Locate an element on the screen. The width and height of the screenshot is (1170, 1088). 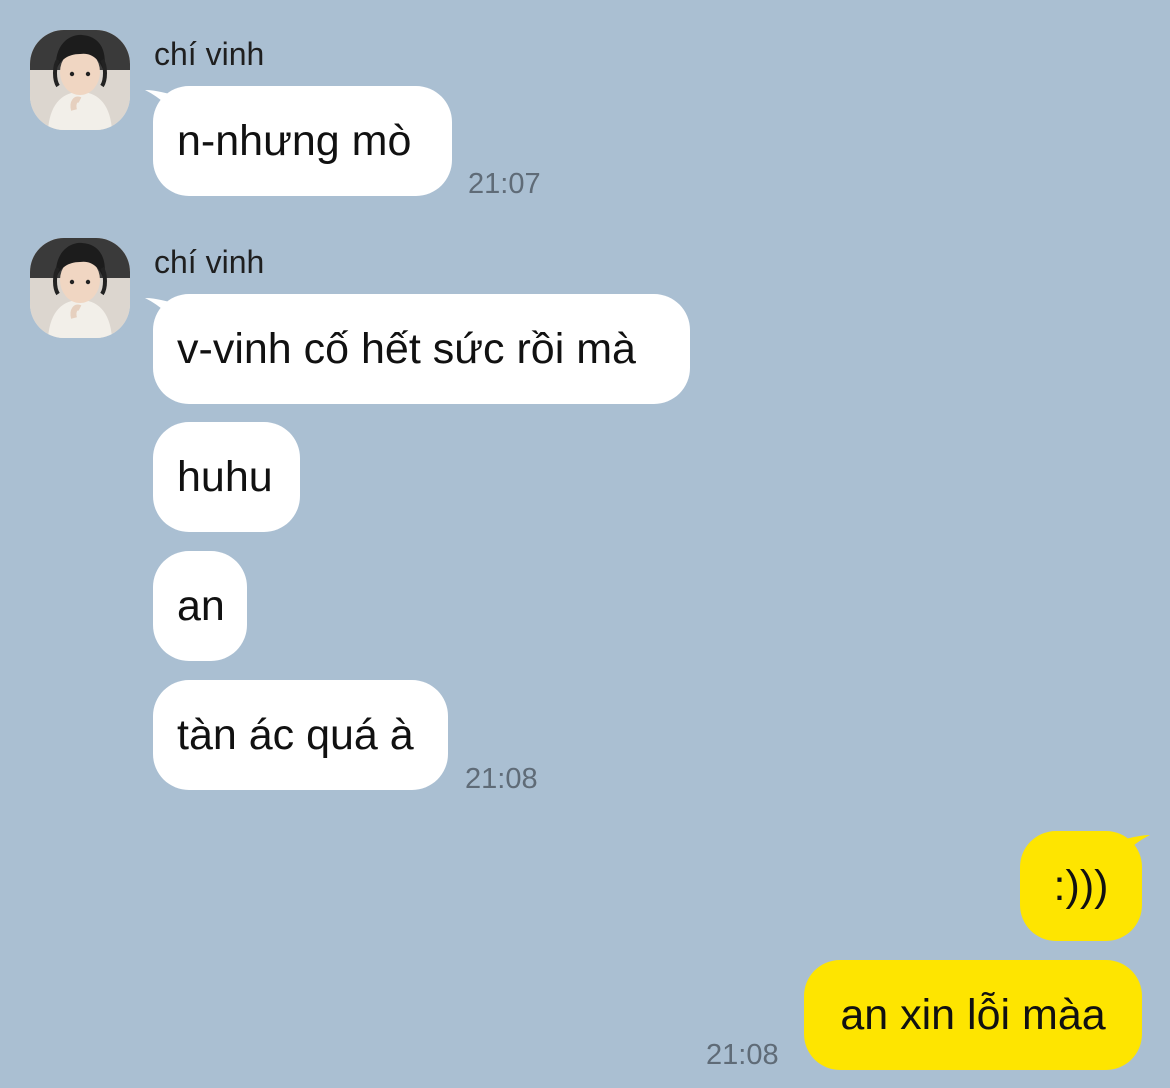
outgoing-message-bubble: an xin lỗi màa is located at coordinates (973, 1015).